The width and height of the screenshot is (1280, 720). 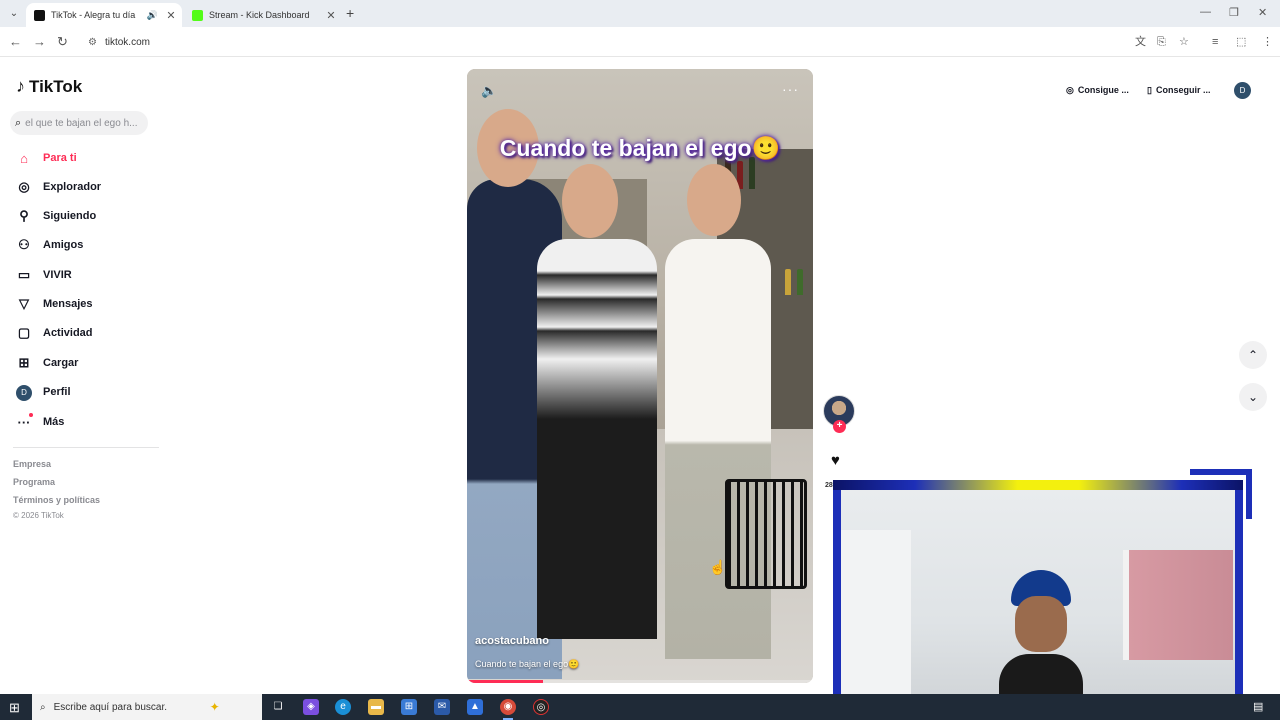 I want to click on tab-kick-dashboard: Stream - Kick Dashboard ✕, so click(x=263, y=15).